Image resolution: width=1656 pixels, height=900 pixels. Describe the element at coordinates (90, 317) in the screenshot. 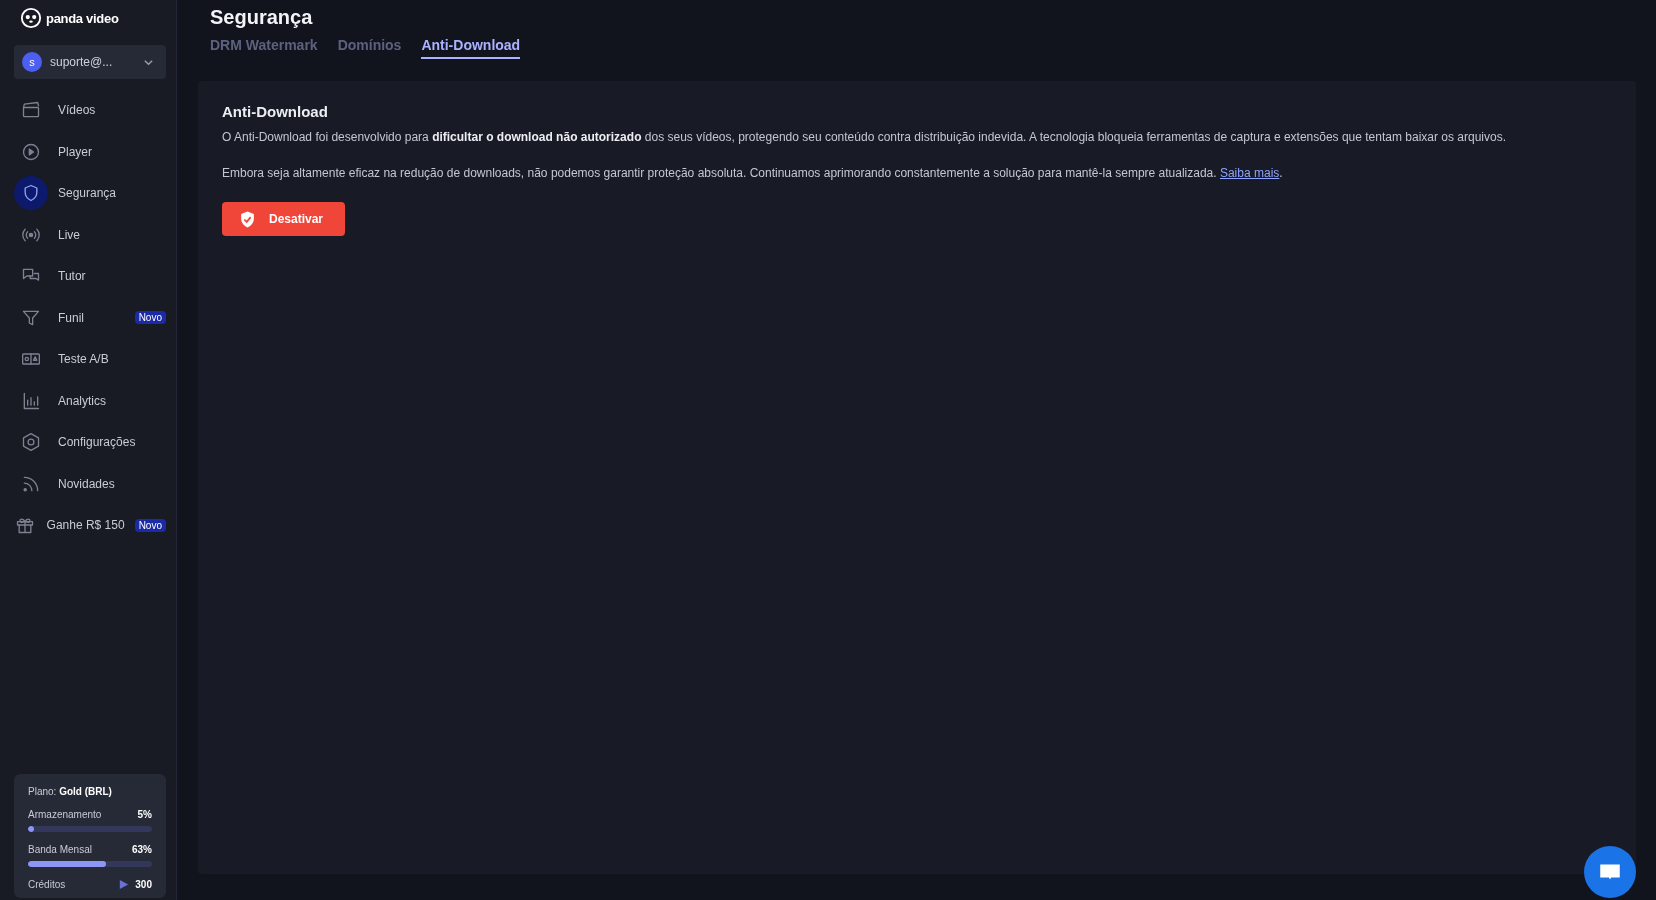

I see `nav-item: Funil Novo` at that location.